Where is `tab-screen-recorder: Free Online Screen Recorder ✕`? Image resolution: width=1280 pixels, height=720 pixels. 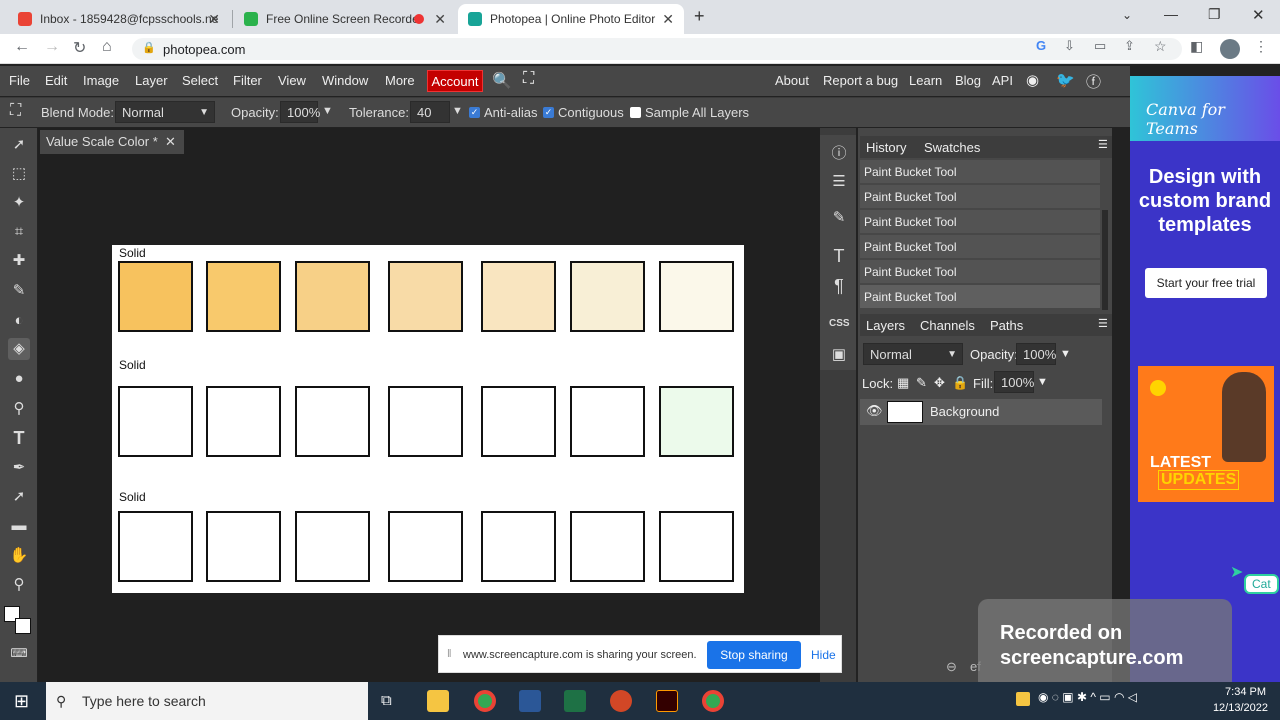 tab-screen-recorder: Free Online Screen Recorder ✕ is located at coordinates (345, 19).